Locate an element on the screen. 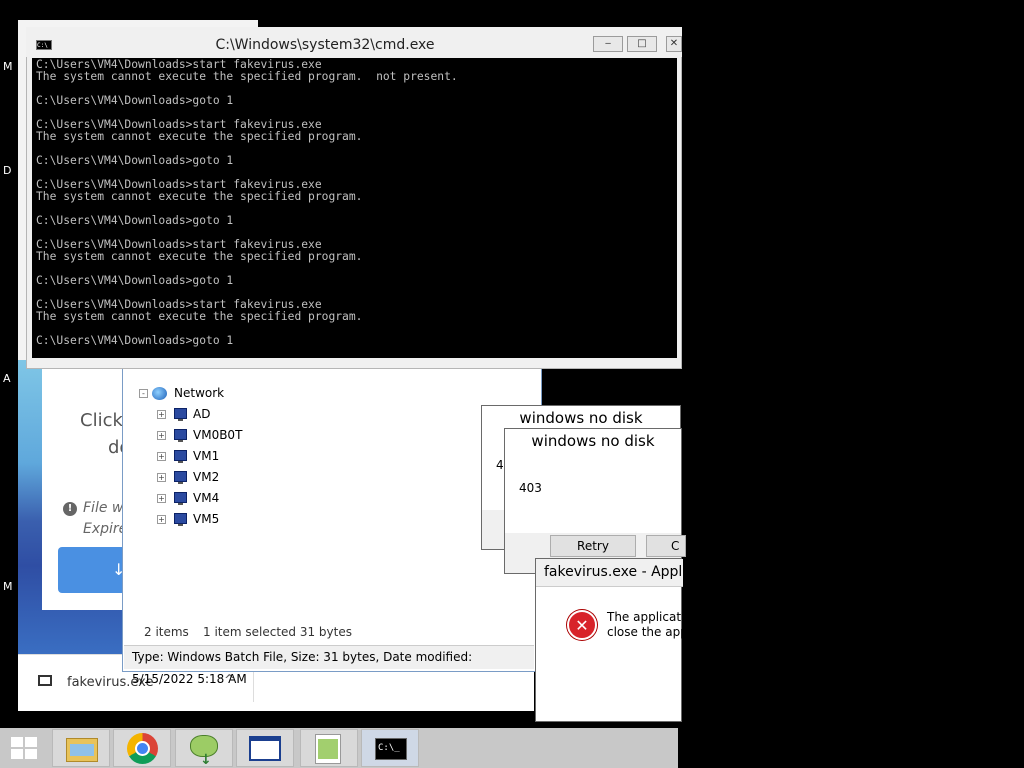 Image resolution: width=1024 pixels, height=768 pixels. dialog-message: 403 is located at coordinates (530, 488).